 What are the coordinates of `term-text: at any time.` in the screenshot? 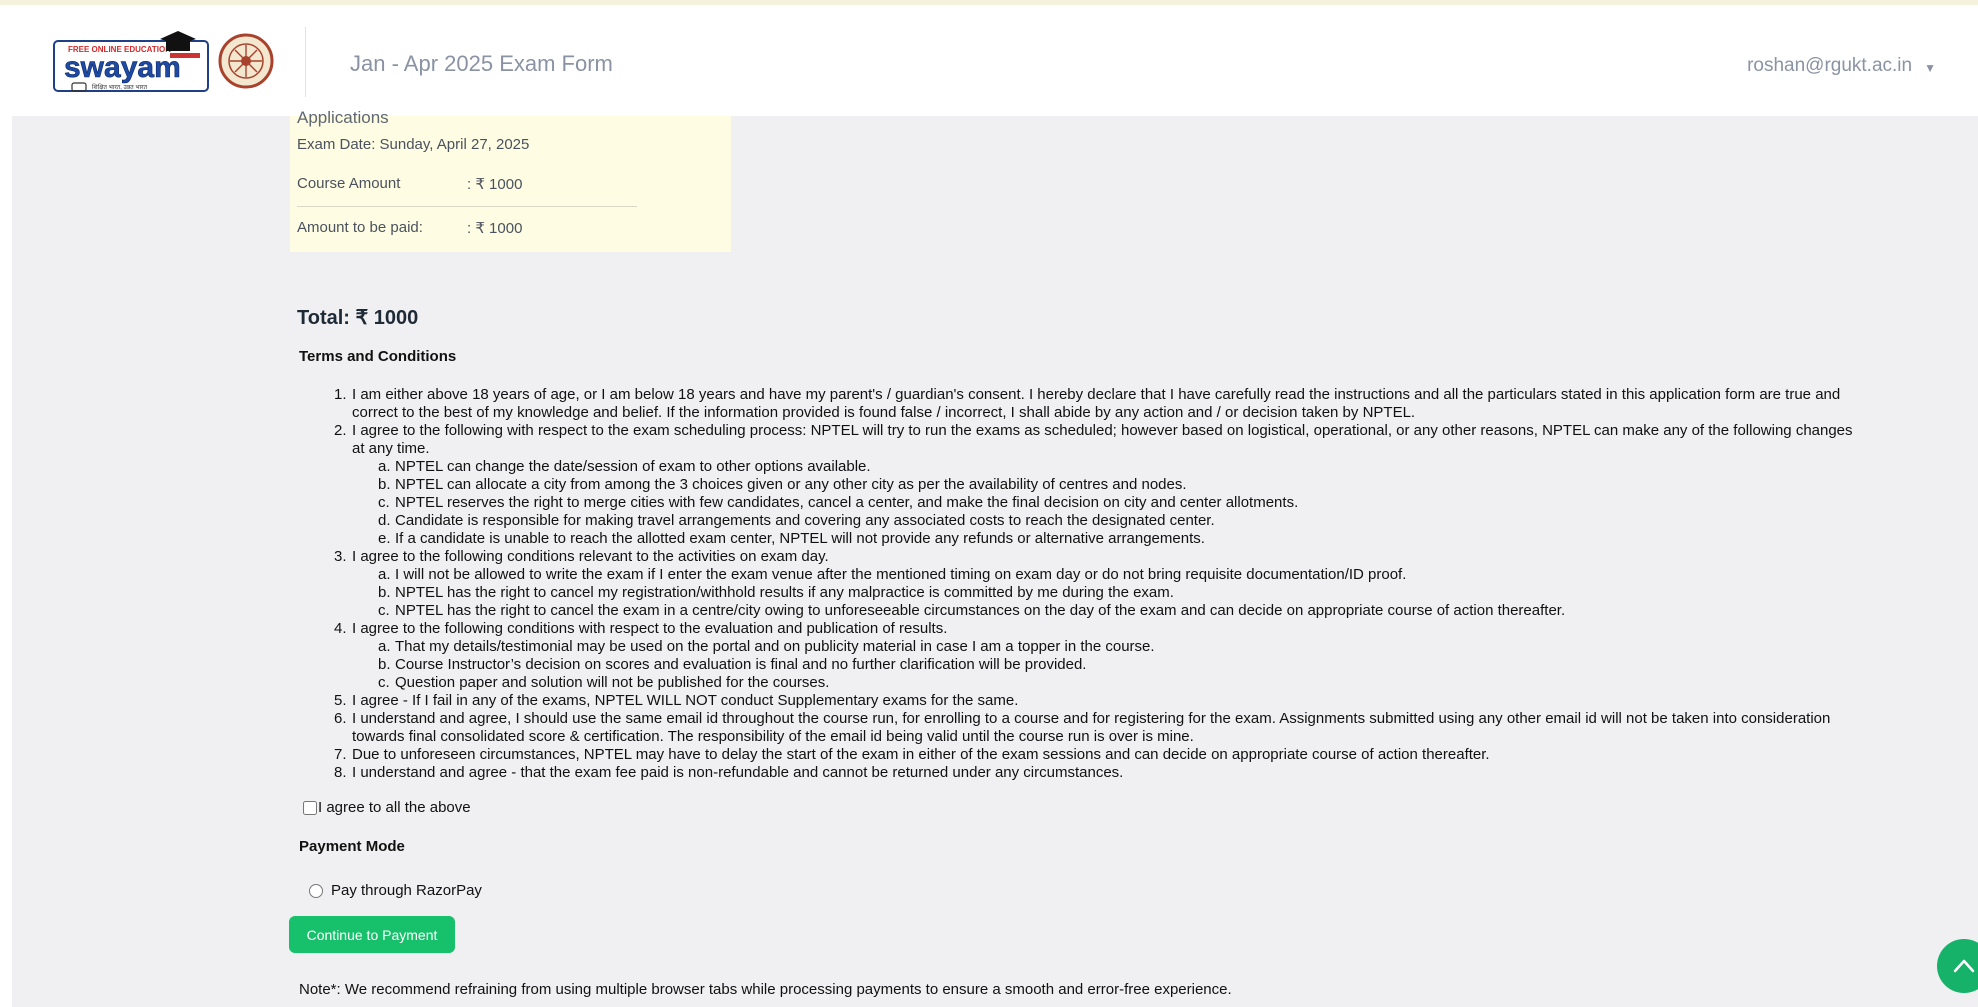 It's located at (391, 448).